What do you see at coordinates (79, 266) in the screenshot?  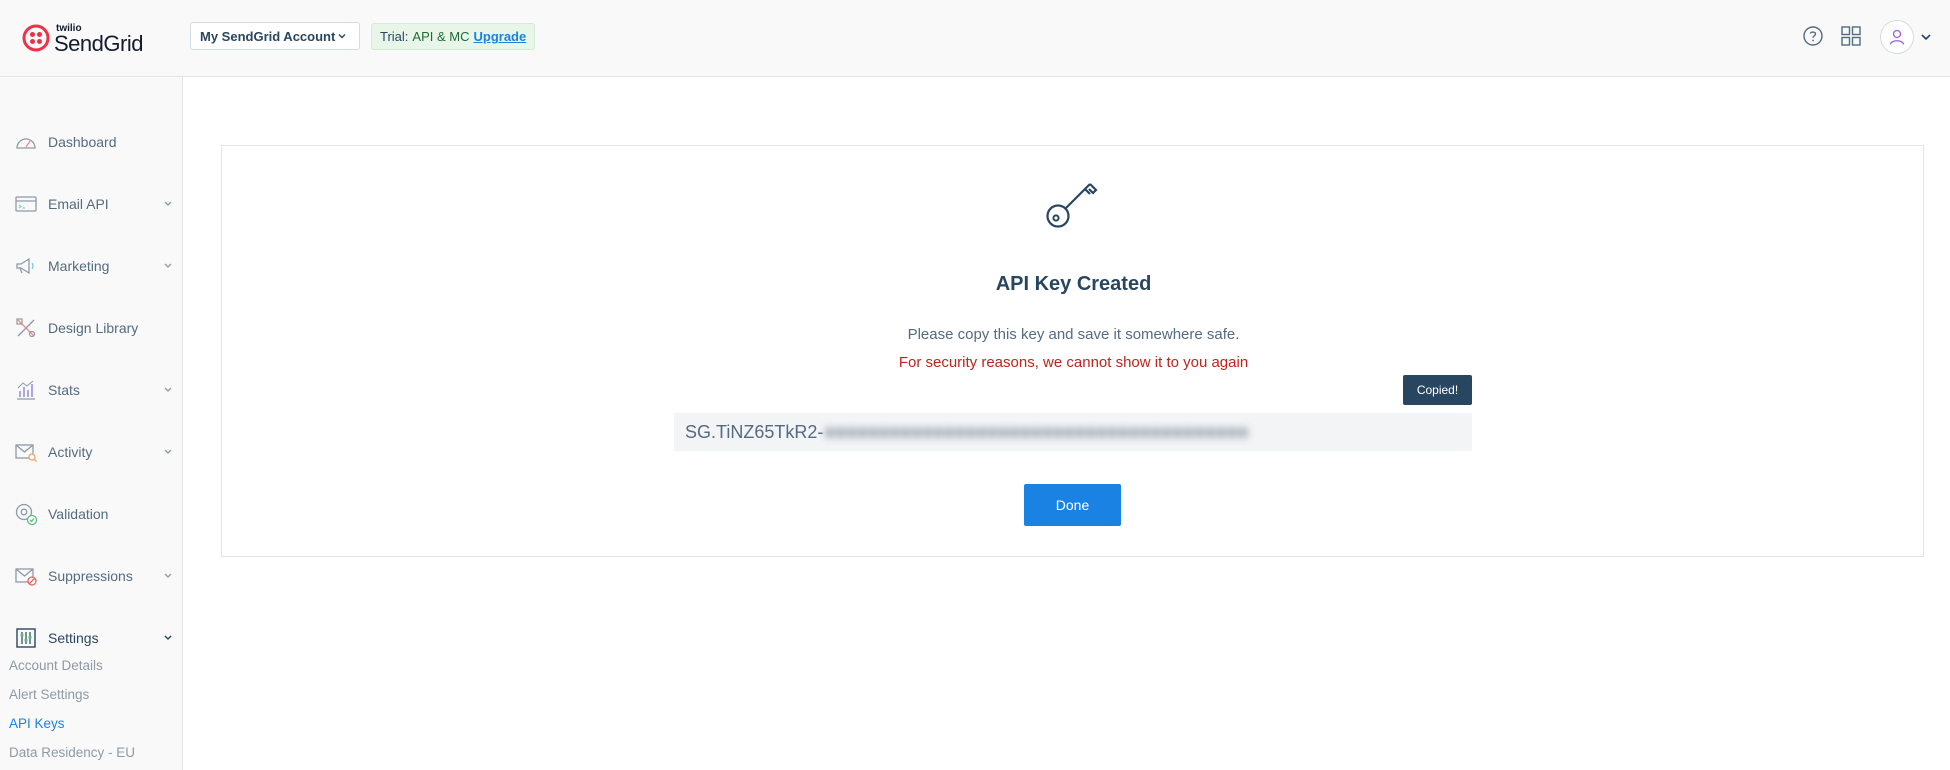 I see `sidebar-item-label: Marketing` at bounding box center [79, 266].